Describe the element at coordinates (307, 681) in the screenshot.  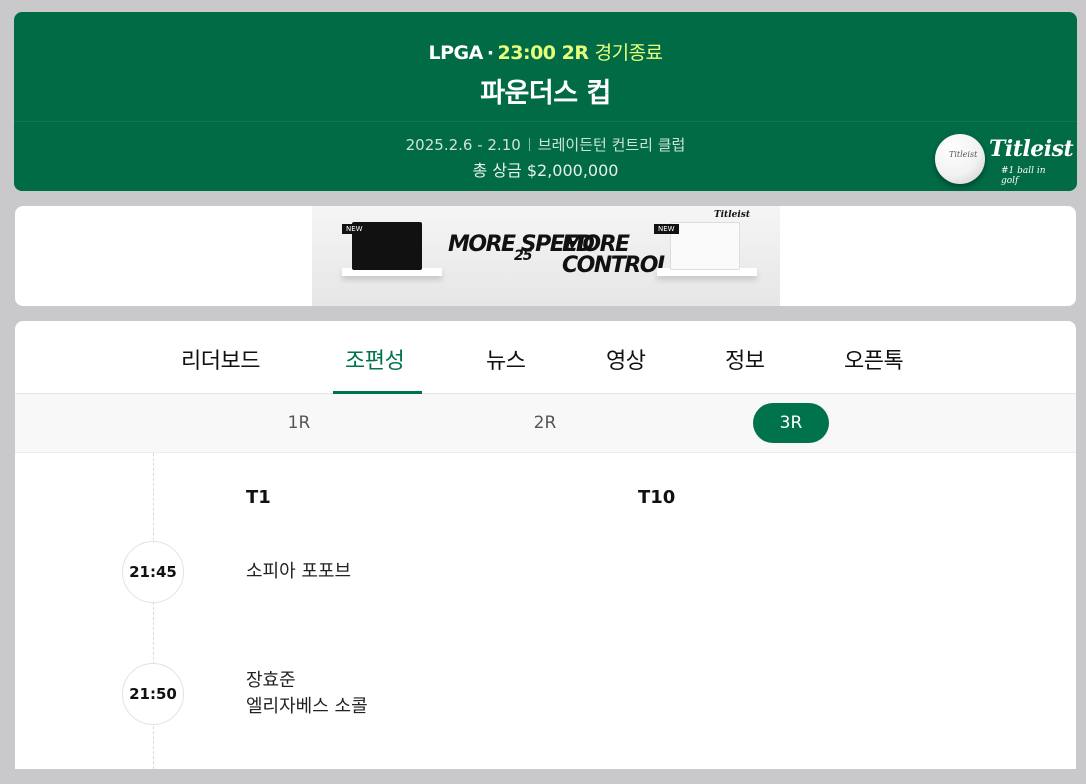
I see `player-name: 장효준` at that location.